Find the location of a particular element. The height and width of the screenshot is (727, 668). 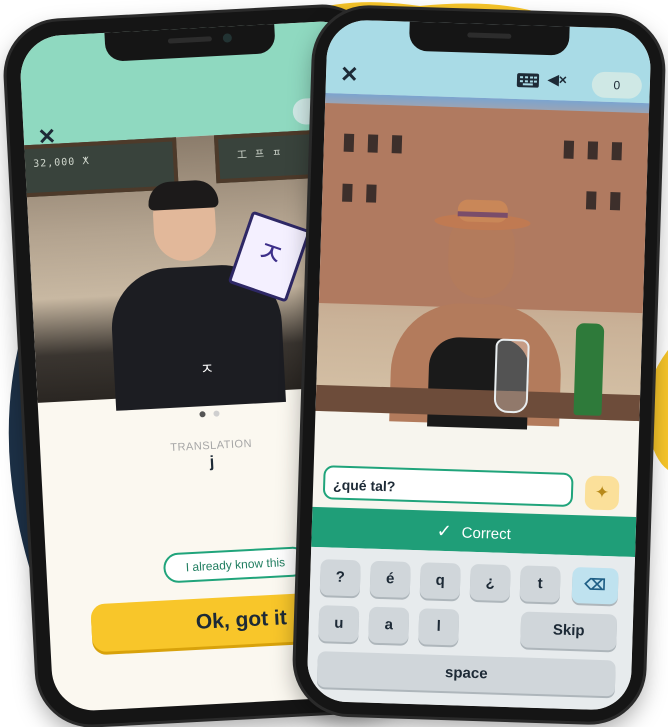

checkmark-icon: ✓ is located at coordinates (444, 531).